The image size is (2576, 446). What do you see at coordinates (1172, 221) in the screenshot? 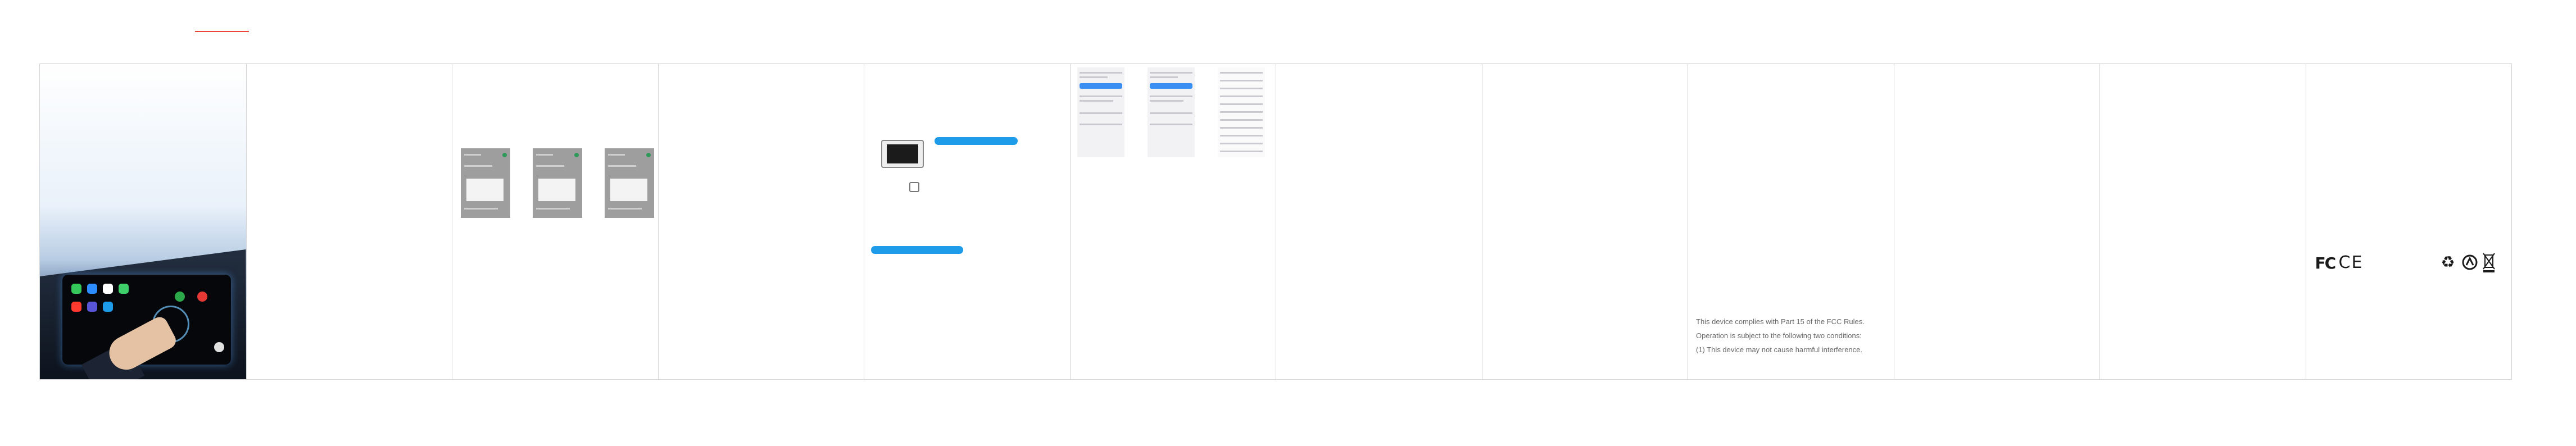
I see `panel-settings-screens` at bounding box center [1172, 221].